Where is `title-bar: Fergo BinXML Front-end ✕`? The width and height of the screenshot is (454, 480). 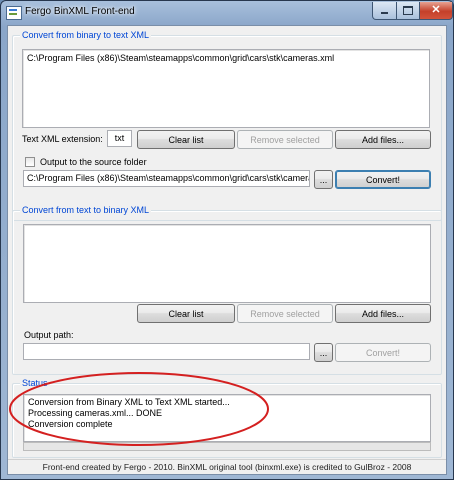
title-bar: Fergo BinXML Front-end ✕ is located at coordinates (227, 13).